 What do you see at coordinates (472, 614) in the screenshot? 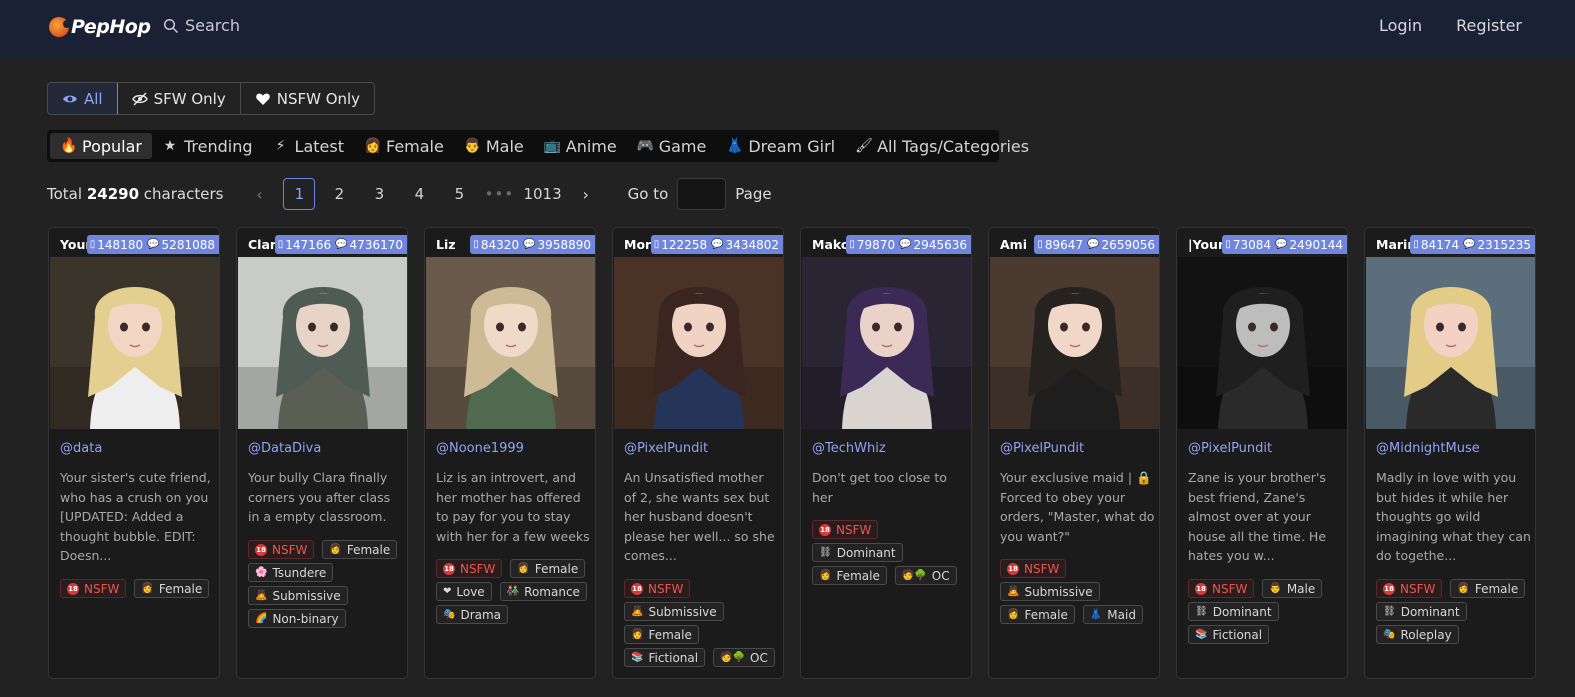
I see `tag-drama: 🎭 Drama` at bounding box center [472, 614].